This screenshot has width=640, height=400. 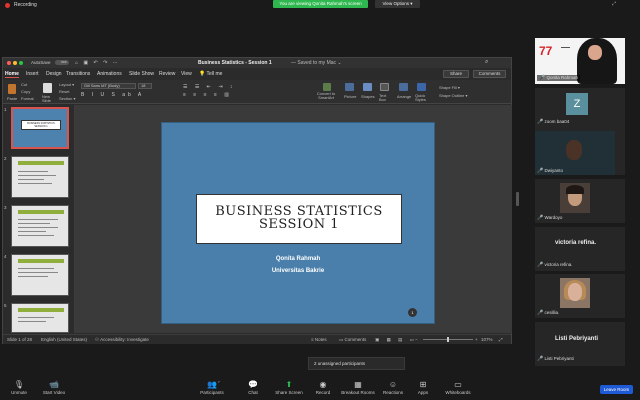 What do you see at coordinates (27, 98) in the screenshot?
I see `format-painter-button: Format` at bounding box center [27, 98].